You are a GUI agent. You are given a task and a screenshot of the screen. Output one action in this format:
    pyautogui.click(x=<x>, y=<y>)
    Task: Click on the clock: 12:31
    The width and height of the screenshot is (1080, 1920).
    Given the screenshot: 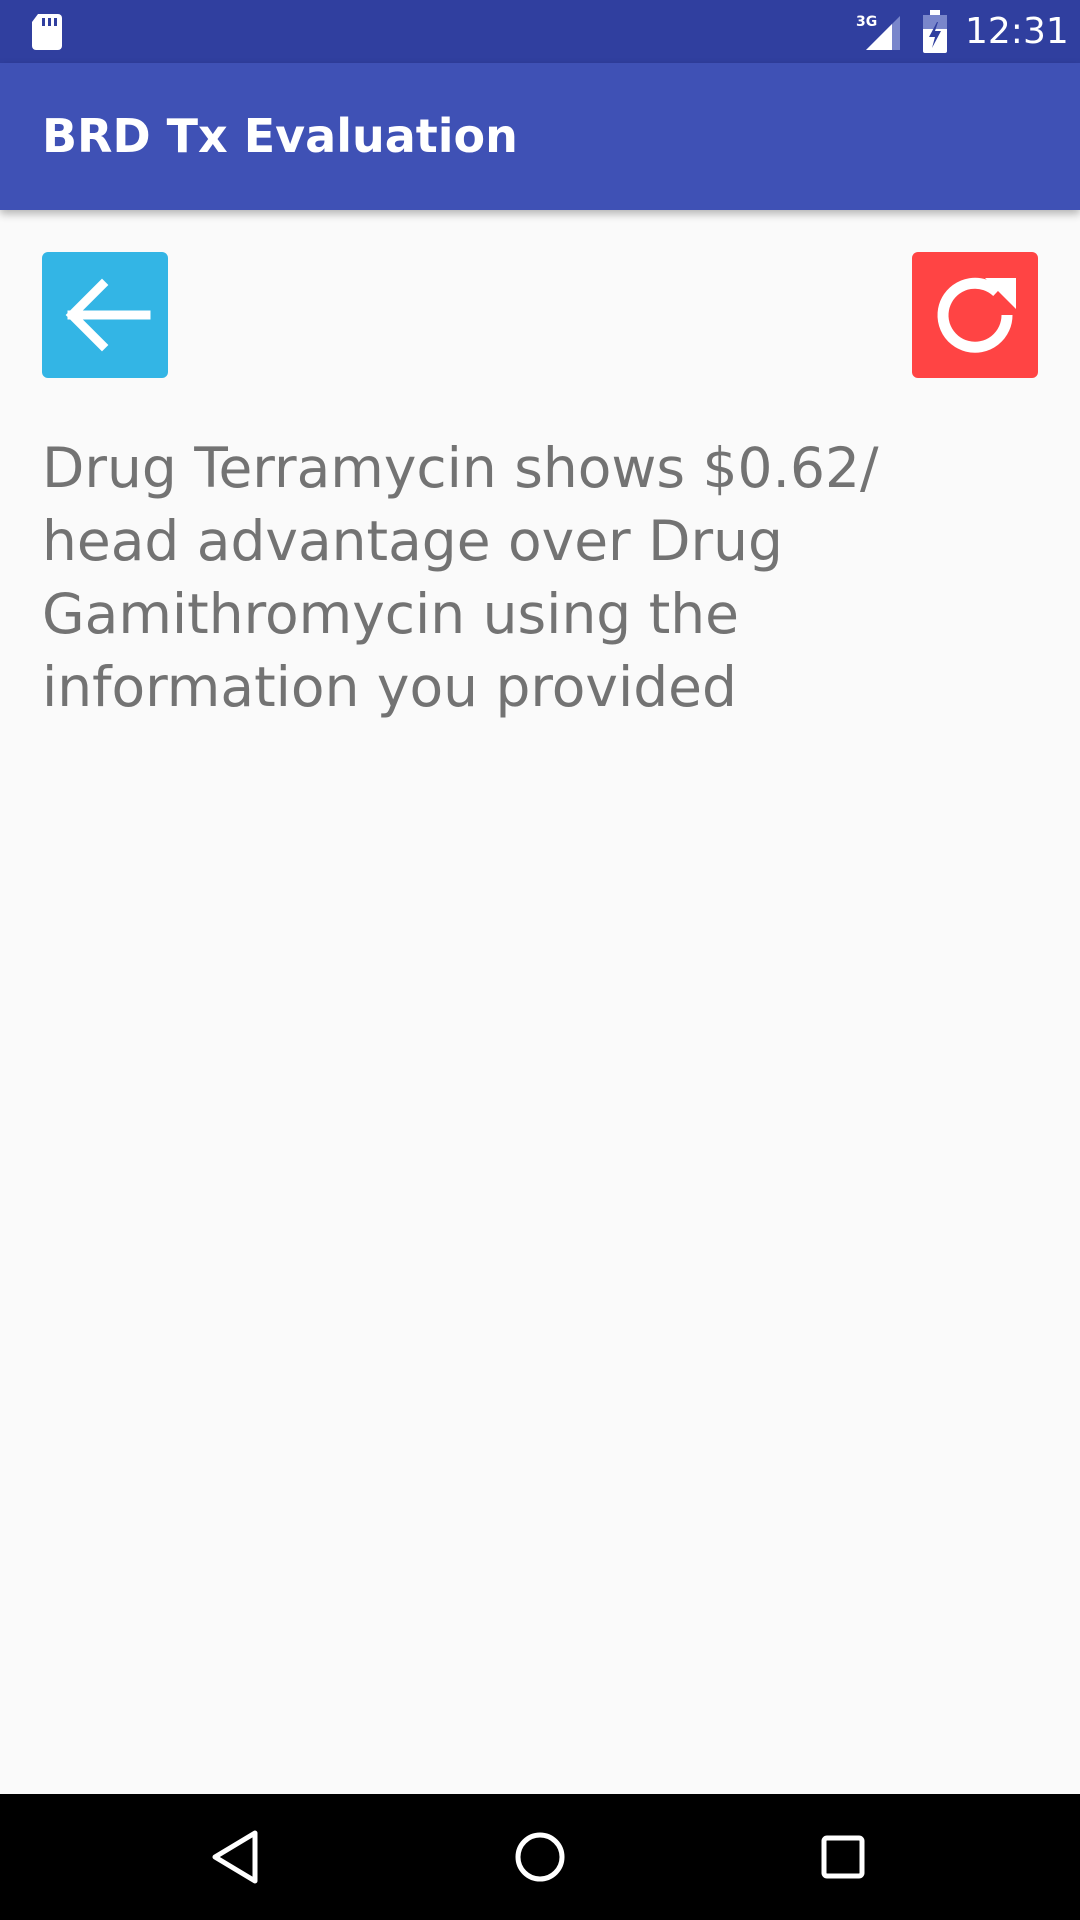 What is the action you would take?
    pyautogui.click(x=1017, y=31)
    